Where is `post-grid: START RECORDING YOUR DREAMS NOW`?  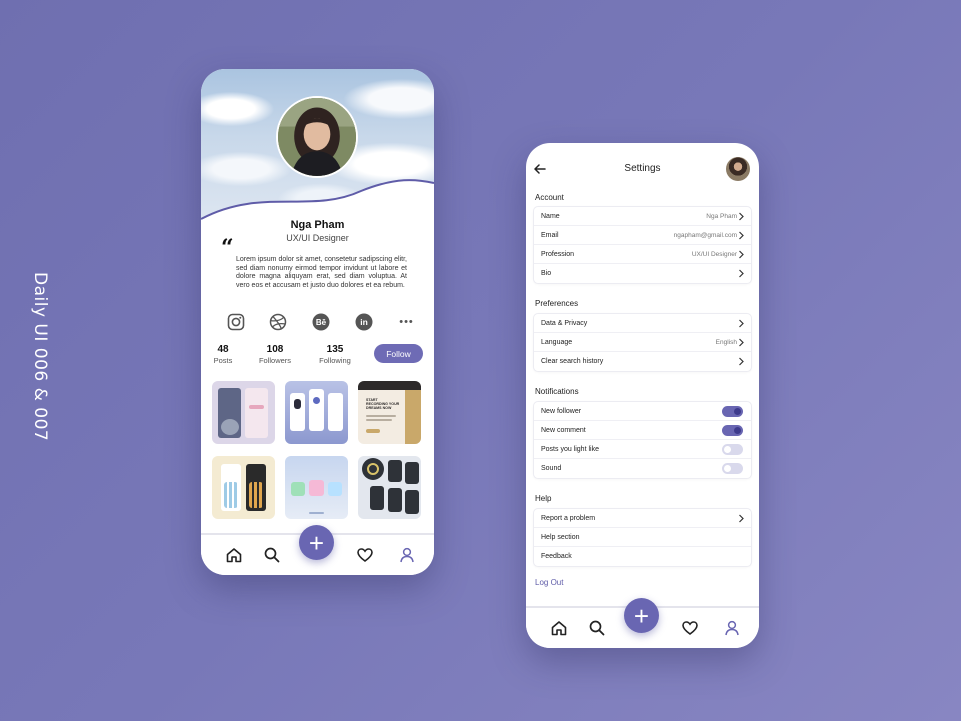
post-grid: START RECORDING YOUR DREAMS NOW is located at coordinates (317, 450).